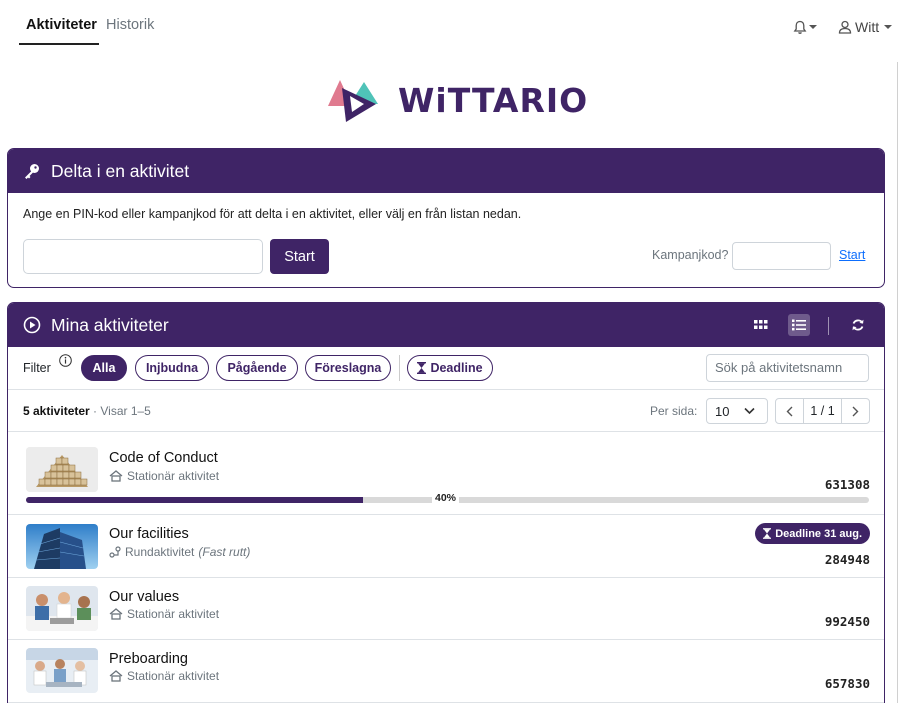 This screenshot has width=898, height=703. I want to click on activity-pin-code: 992450, so click(847, 621).